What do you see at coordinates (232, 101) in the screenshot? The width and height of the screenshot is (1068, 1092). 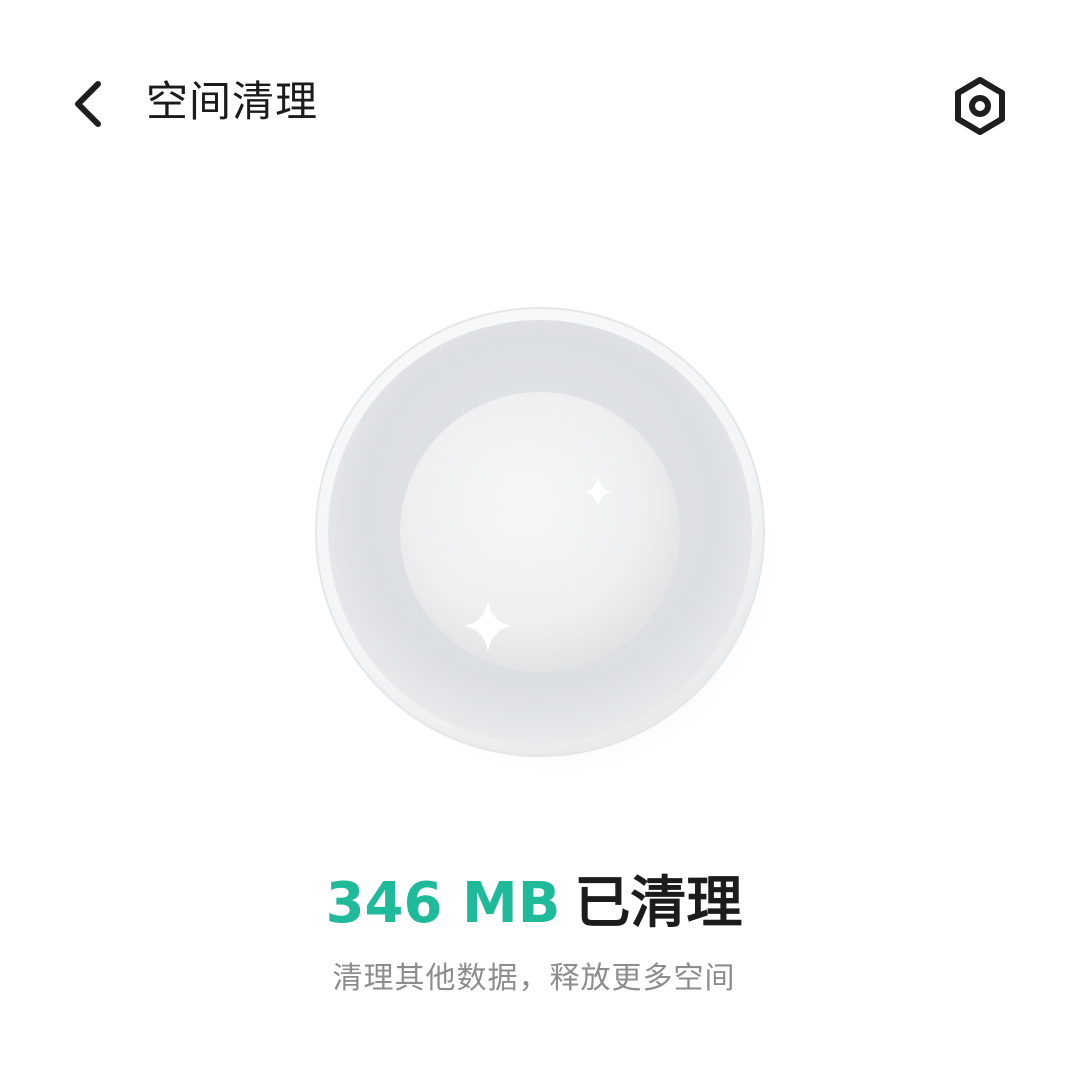 I see `page-title: 空间清理` at bounding box center [232, 101].